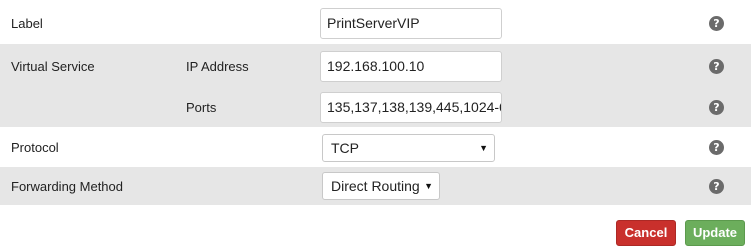  I want to click on ip-address-label: IP Address, so click(217, 66).